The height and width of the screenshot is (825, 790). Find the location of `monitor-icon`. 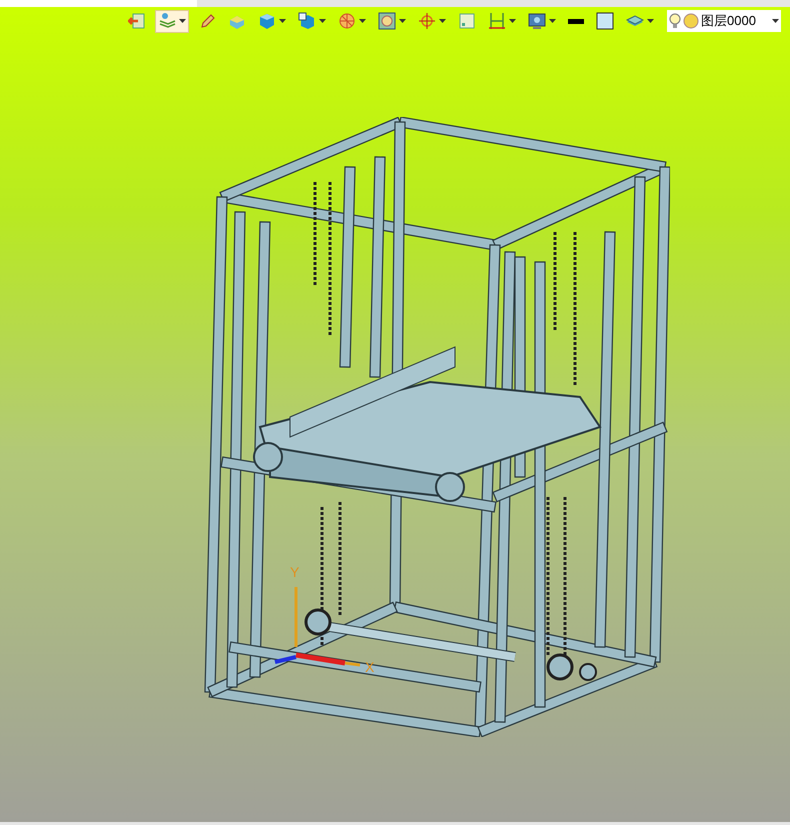

monitor-icon is located at coordinates (537, 21).